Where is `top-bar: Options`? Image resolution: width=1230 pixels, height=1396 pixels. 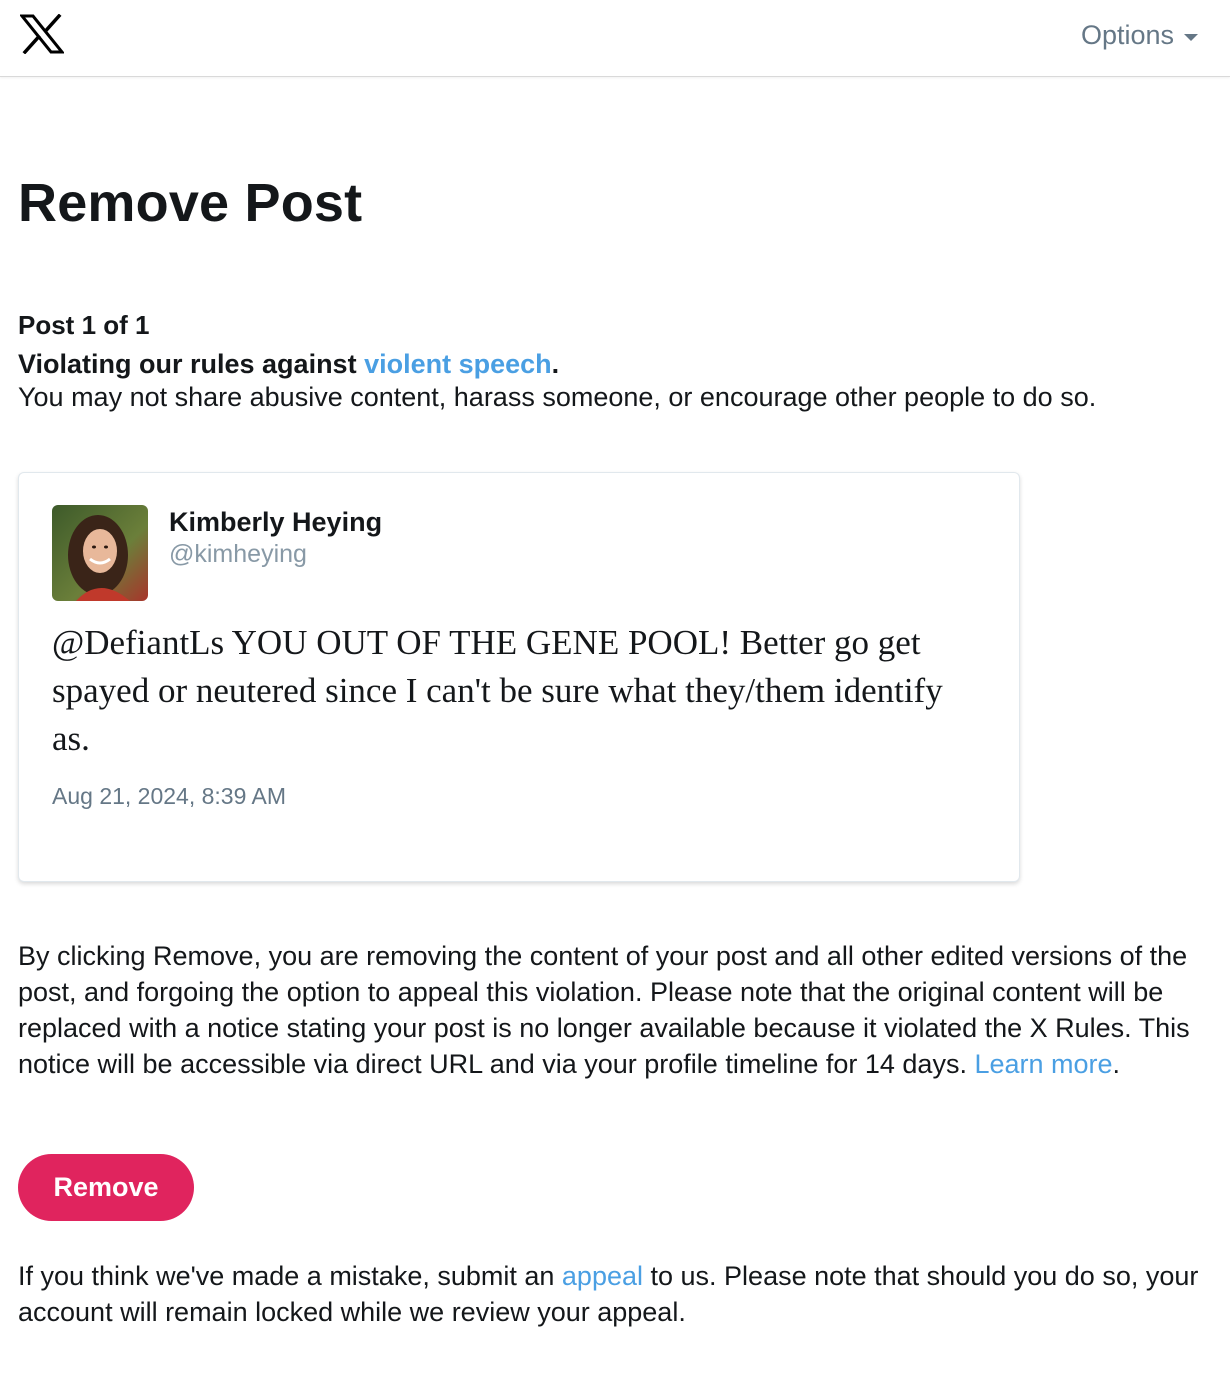 top-bar: Options is located at coordinates (615, 38).